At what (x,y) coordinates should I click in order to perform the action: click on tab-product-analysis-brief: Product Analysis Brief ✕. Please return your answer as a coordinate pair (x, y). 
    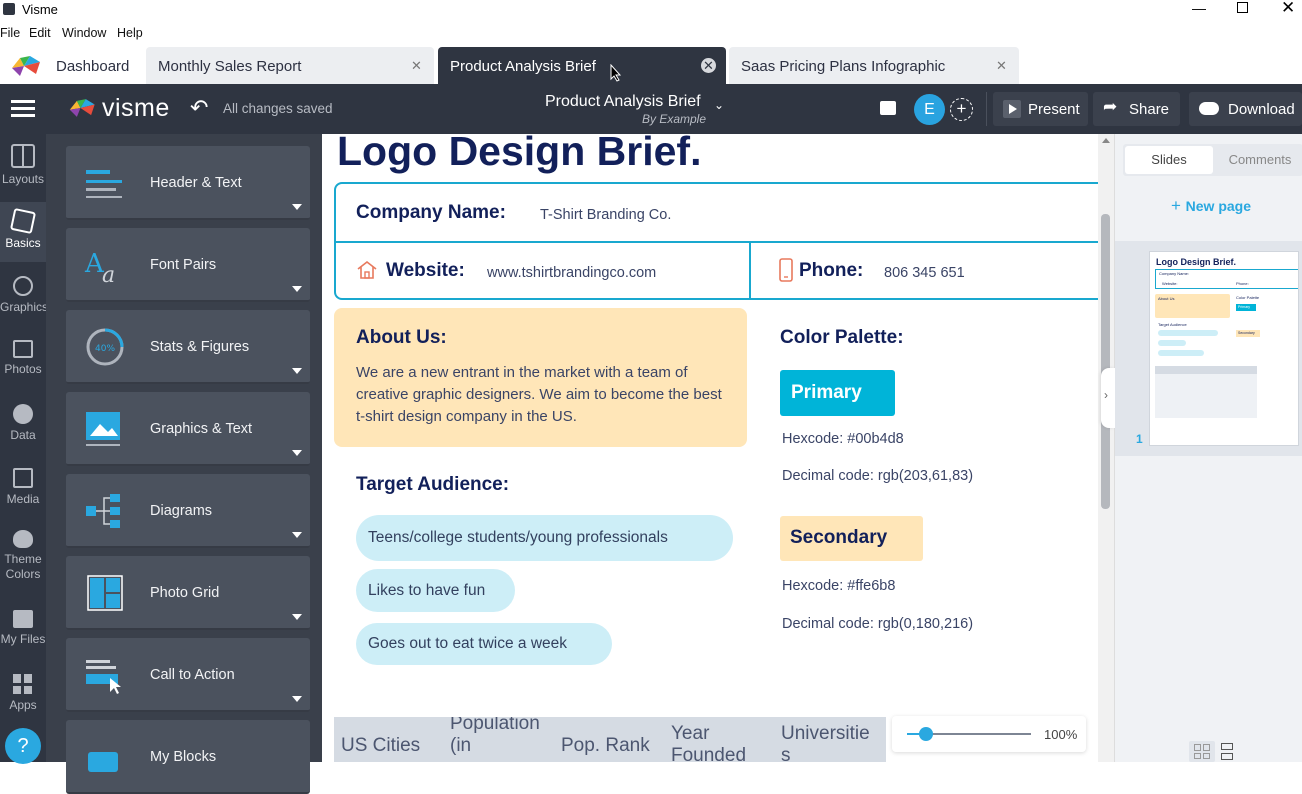
    Looking at the image, I should click on (582, 65).